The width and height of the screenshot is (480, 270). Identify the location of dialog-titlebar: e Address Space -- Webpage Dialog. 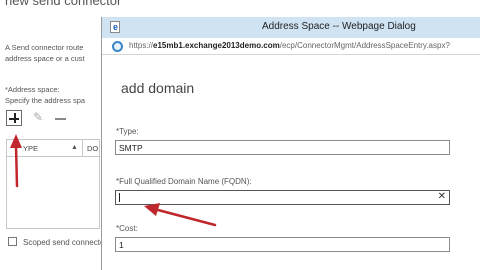
(291, 27).